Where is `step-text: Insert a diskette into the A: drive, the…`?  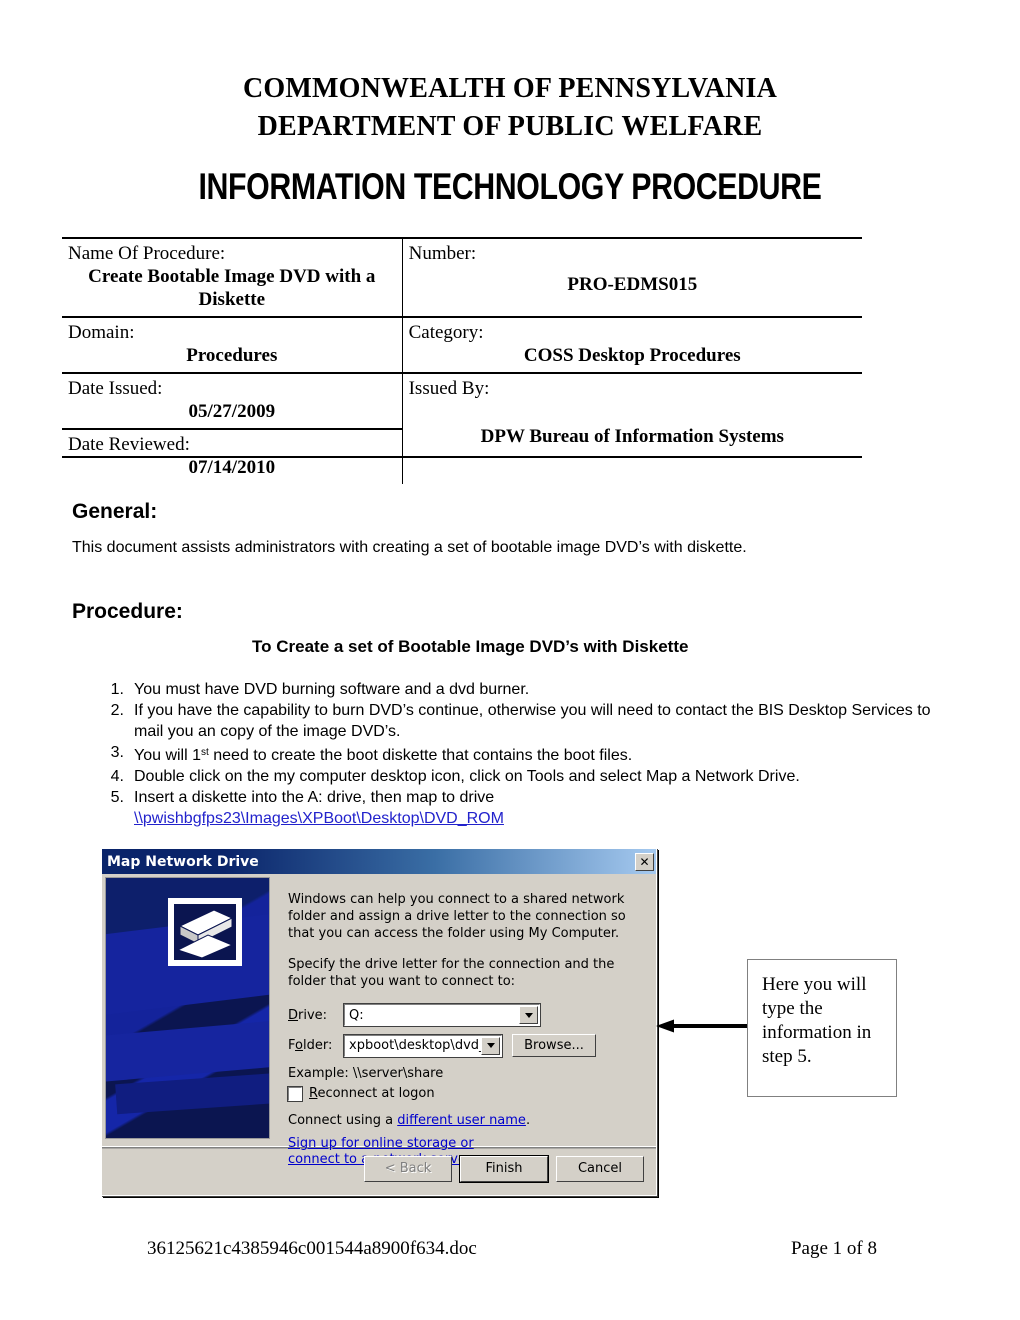
step-text: Insert a diskette into the A: drive, the… is located at coordinates (314, 797).